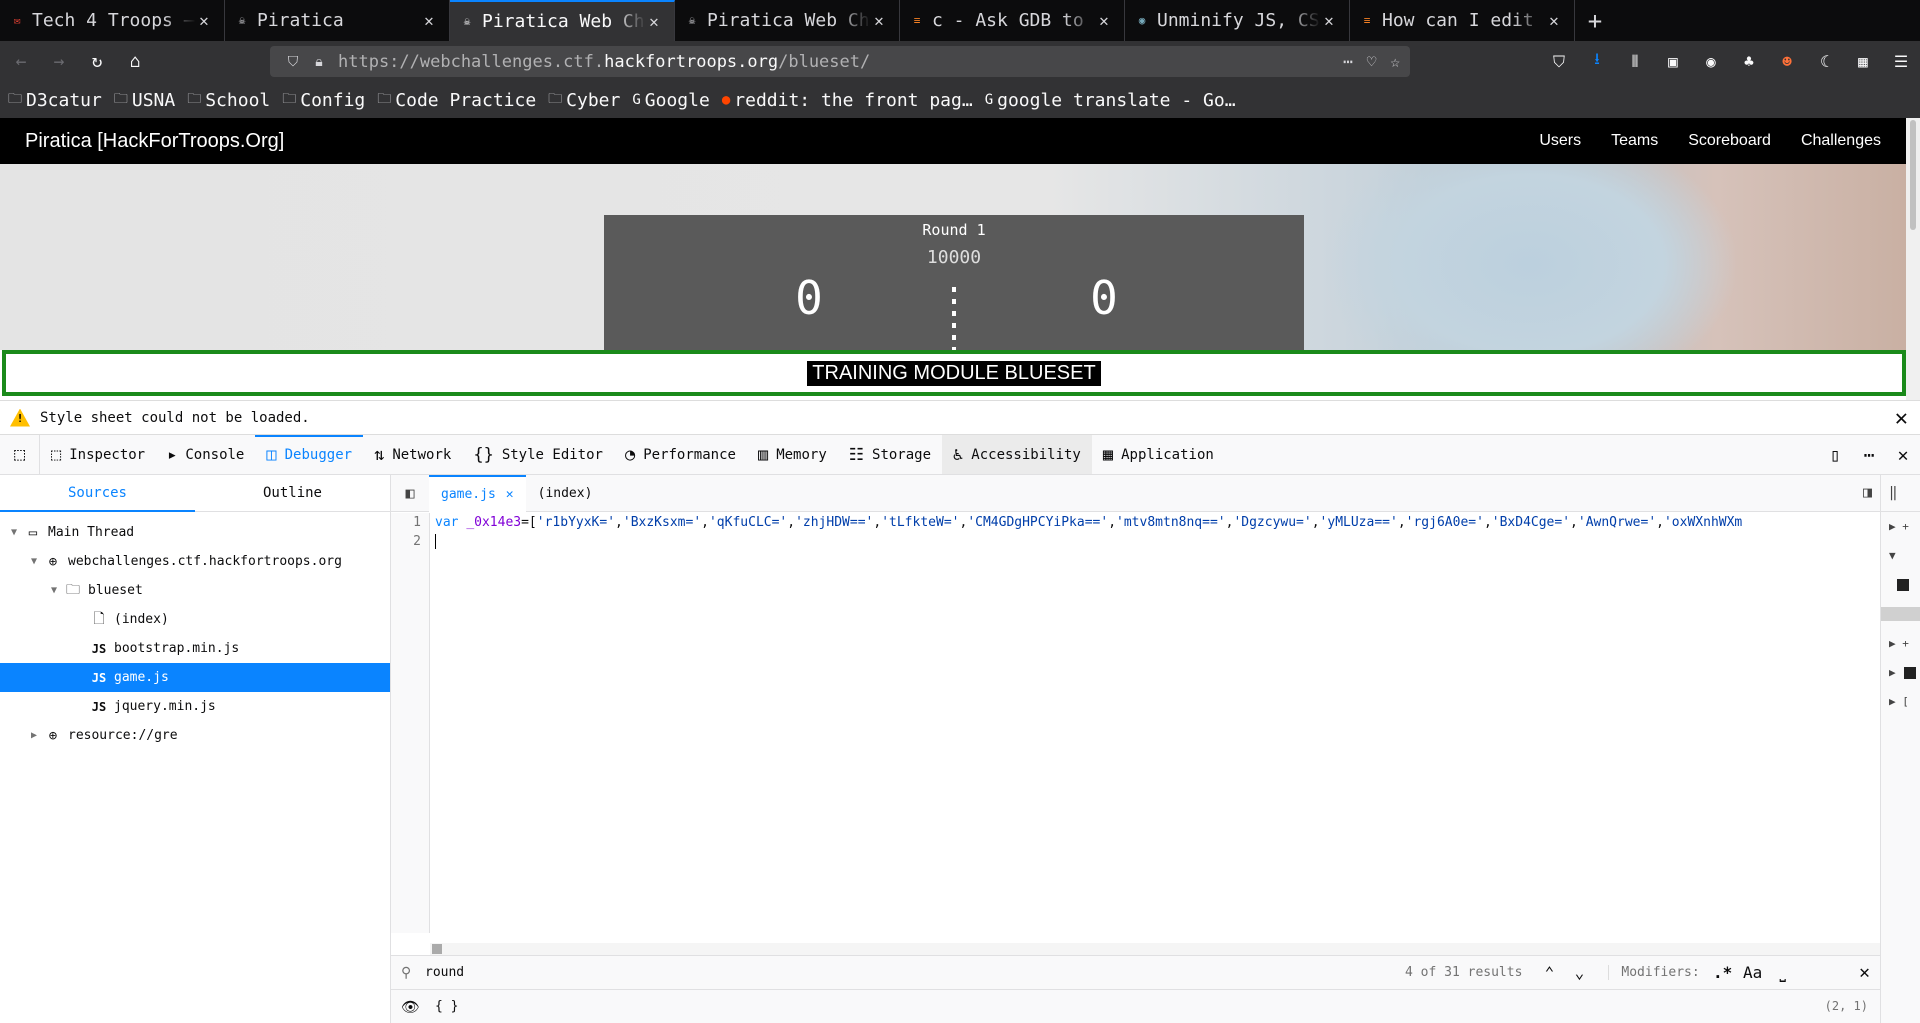  What do you see at coordinates (205, 454) in the screenshot?
I see `tab-console: ▸ Console` at bounding box center [205, 454].